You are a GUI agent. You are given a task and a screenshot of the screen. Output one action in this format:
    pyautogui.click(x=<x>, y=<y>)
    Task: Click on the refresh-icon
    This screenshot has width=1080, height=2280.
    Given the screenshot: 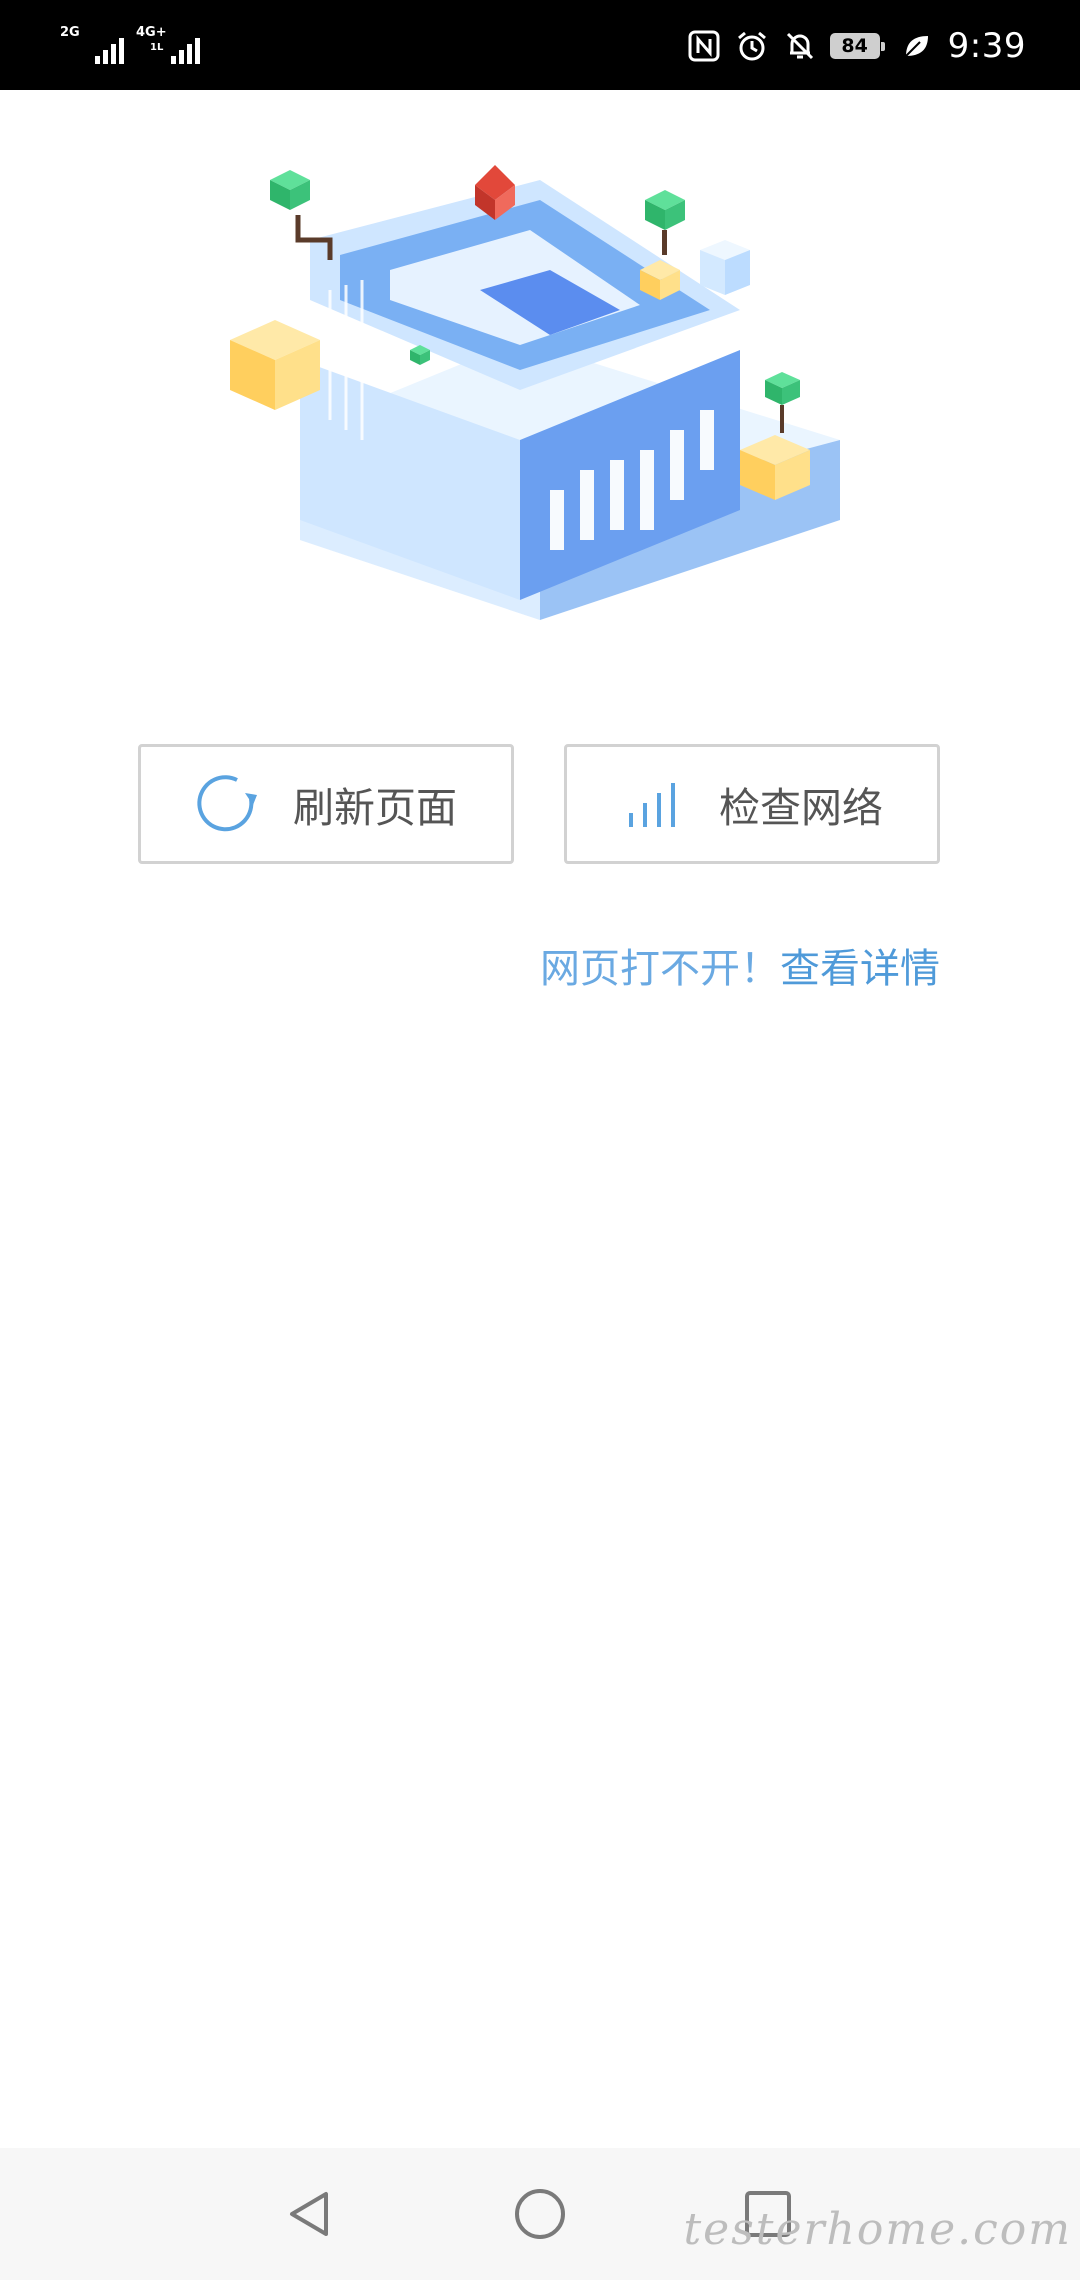 What is the action you would take?
    pyautogui.click(x=228, y=804)
    